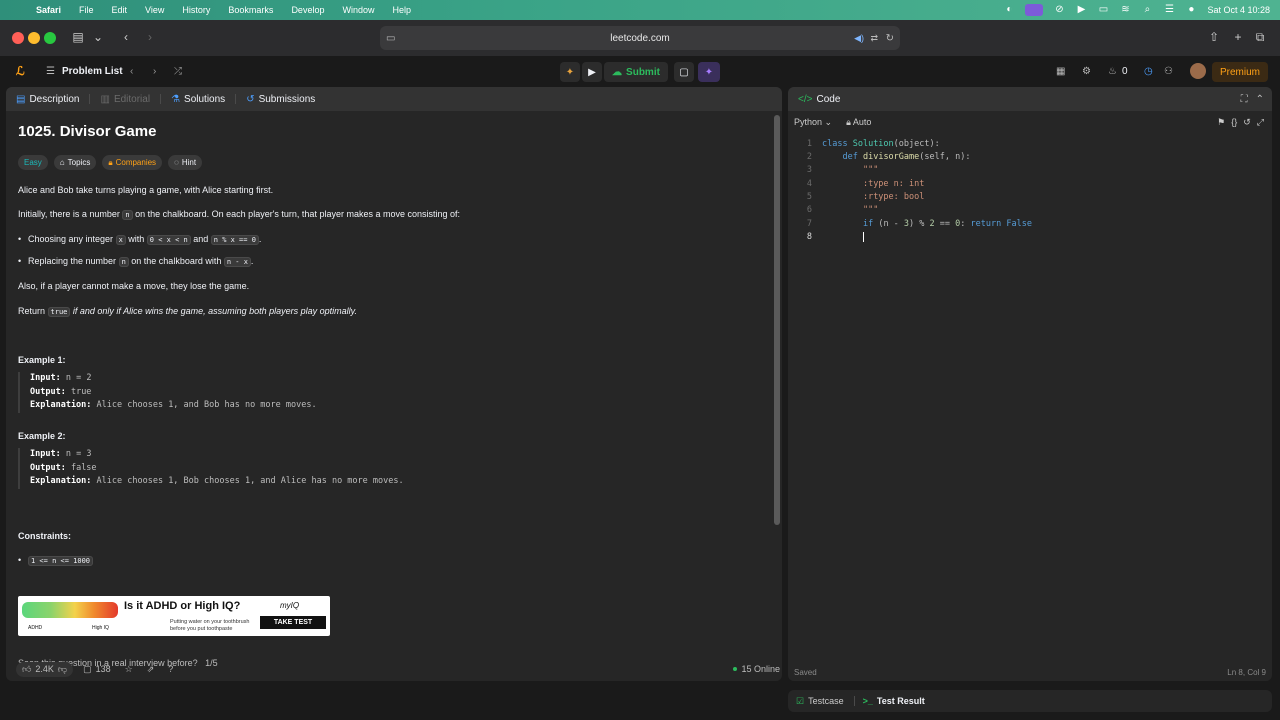 The image size is (1280, 720). What do you see at coordinates (196, 10) in the screenshot?
I see `menu-history: History` at bounding box center [196, 10].